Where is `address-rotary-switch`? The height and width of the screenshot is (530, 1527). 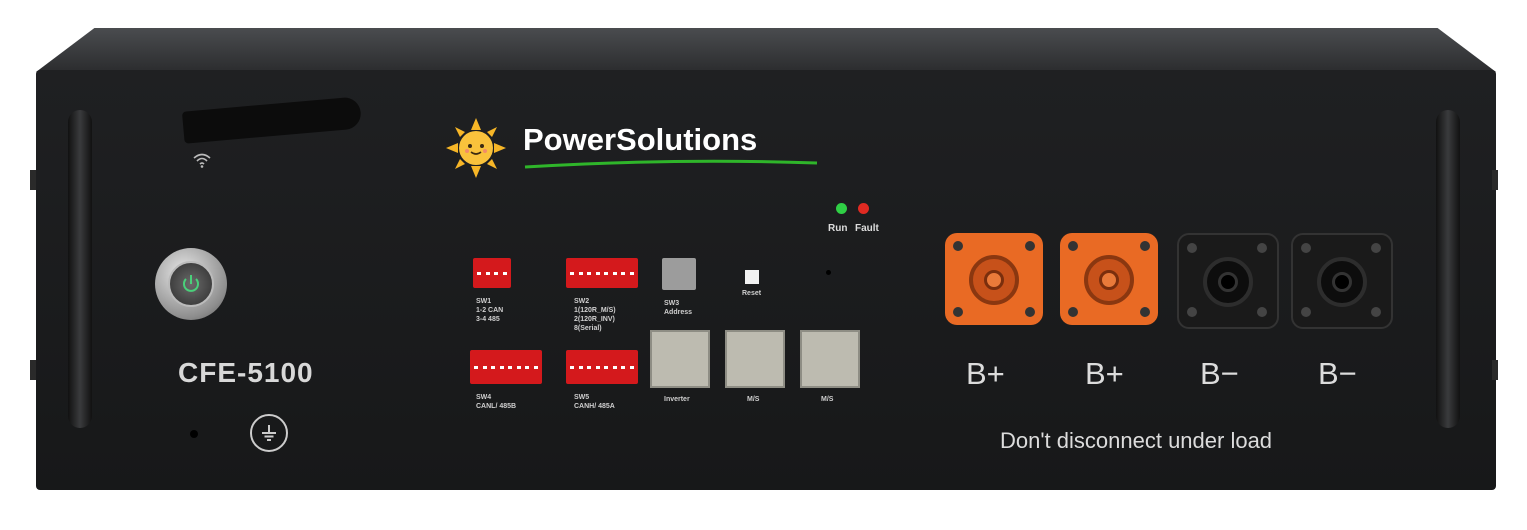
address-rotary-switch is located at coordinates (679, 274).